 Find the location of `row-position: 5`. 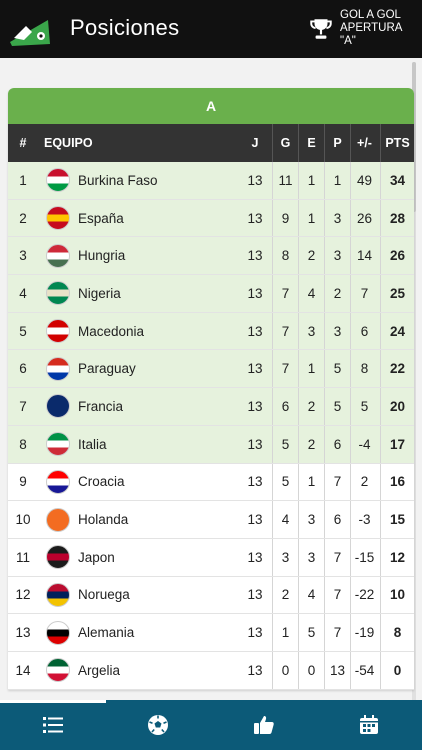

row-position: 5 is located at coordinates (23, 331).